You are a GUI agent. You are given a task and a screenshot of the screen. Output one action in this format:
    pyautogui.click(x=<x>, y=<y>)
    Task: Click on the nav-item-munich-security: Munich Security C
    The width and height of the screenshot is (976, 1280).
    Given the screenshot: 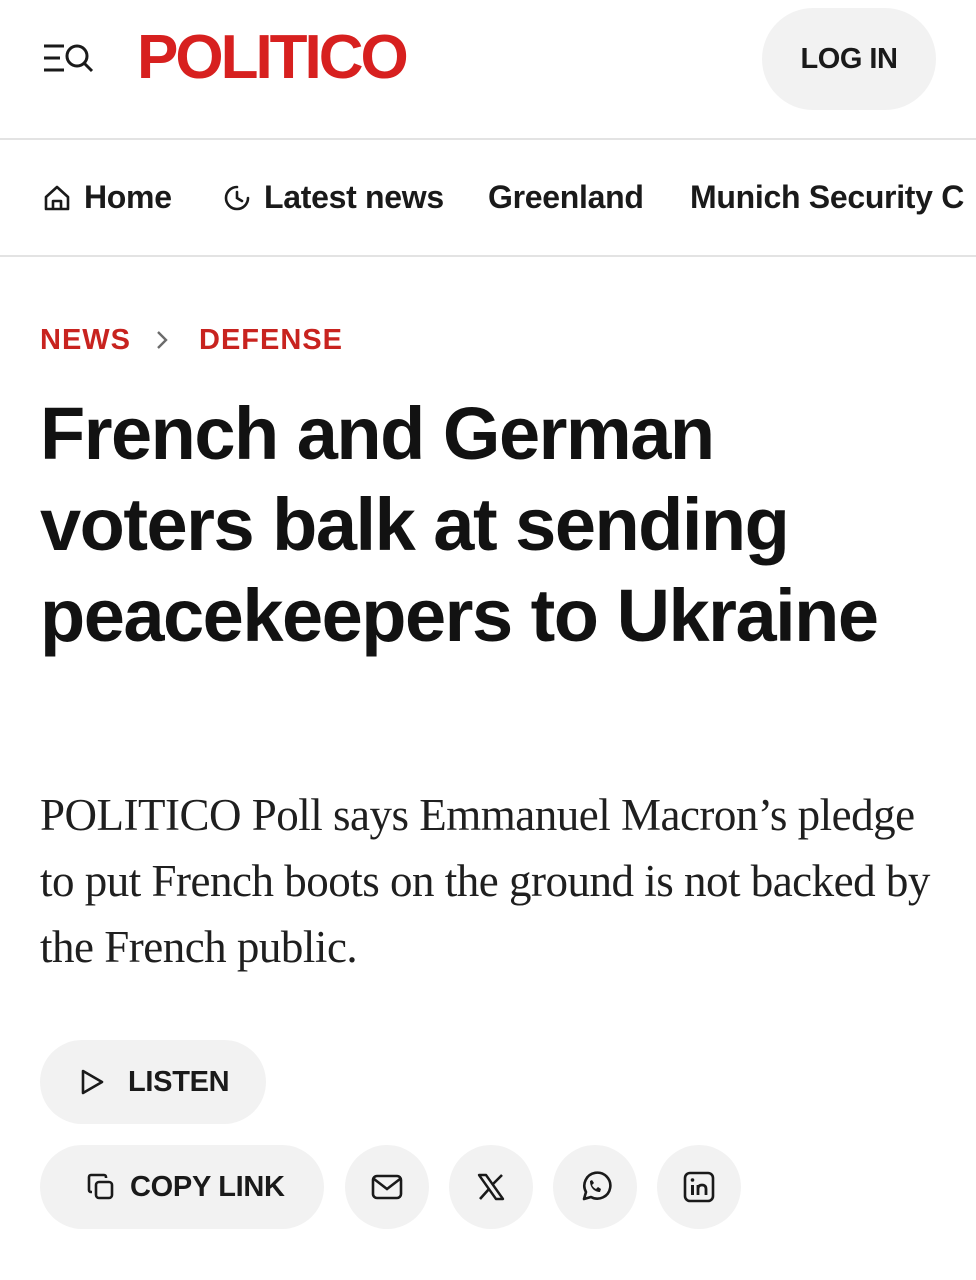 What is the action you would take?
    pyautogui.click(x=827, y=197)
    